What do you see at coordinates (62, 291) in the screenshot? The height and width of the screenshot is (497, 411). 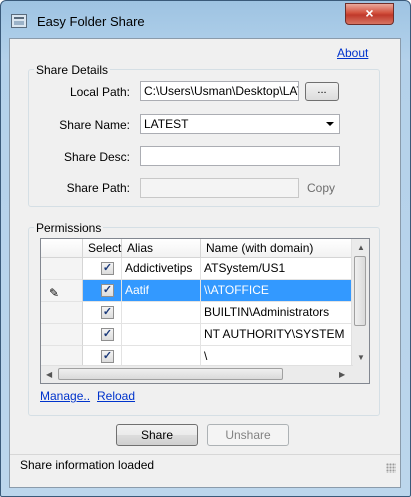 I see `row-header: ✎` at bounding box center [62, 291].